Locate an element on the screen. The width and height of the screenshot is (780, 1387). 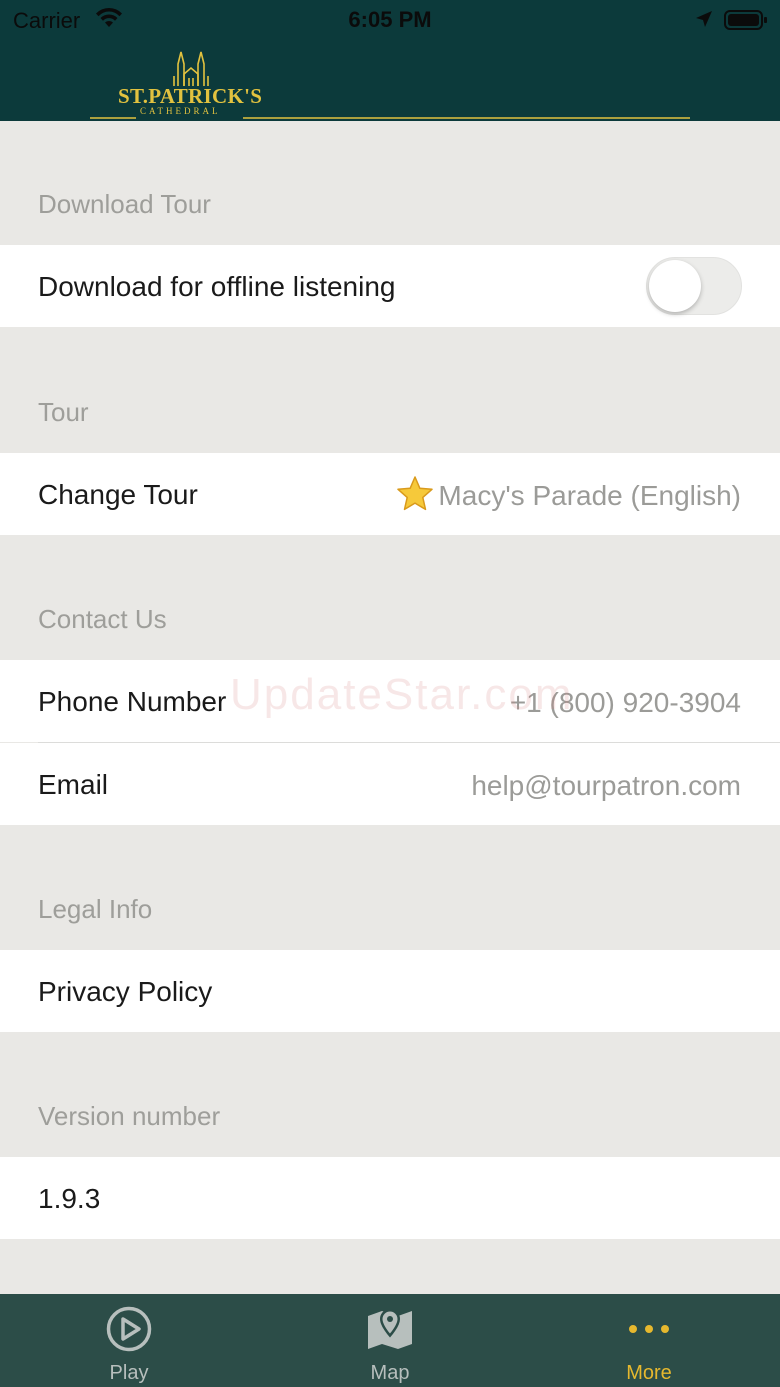
section-header-version: Version number is located at coordinates (129, 1116).